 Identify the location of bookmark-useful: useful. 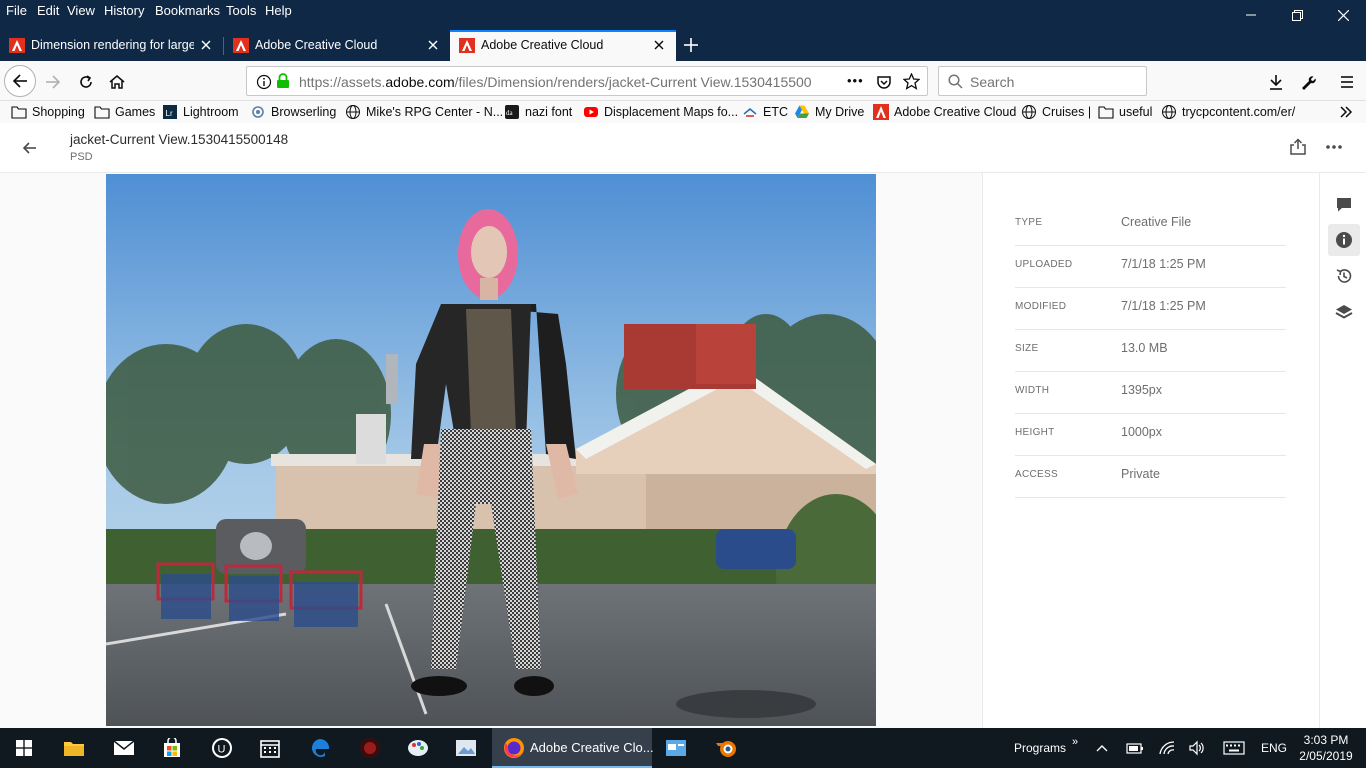
(1125, 112).